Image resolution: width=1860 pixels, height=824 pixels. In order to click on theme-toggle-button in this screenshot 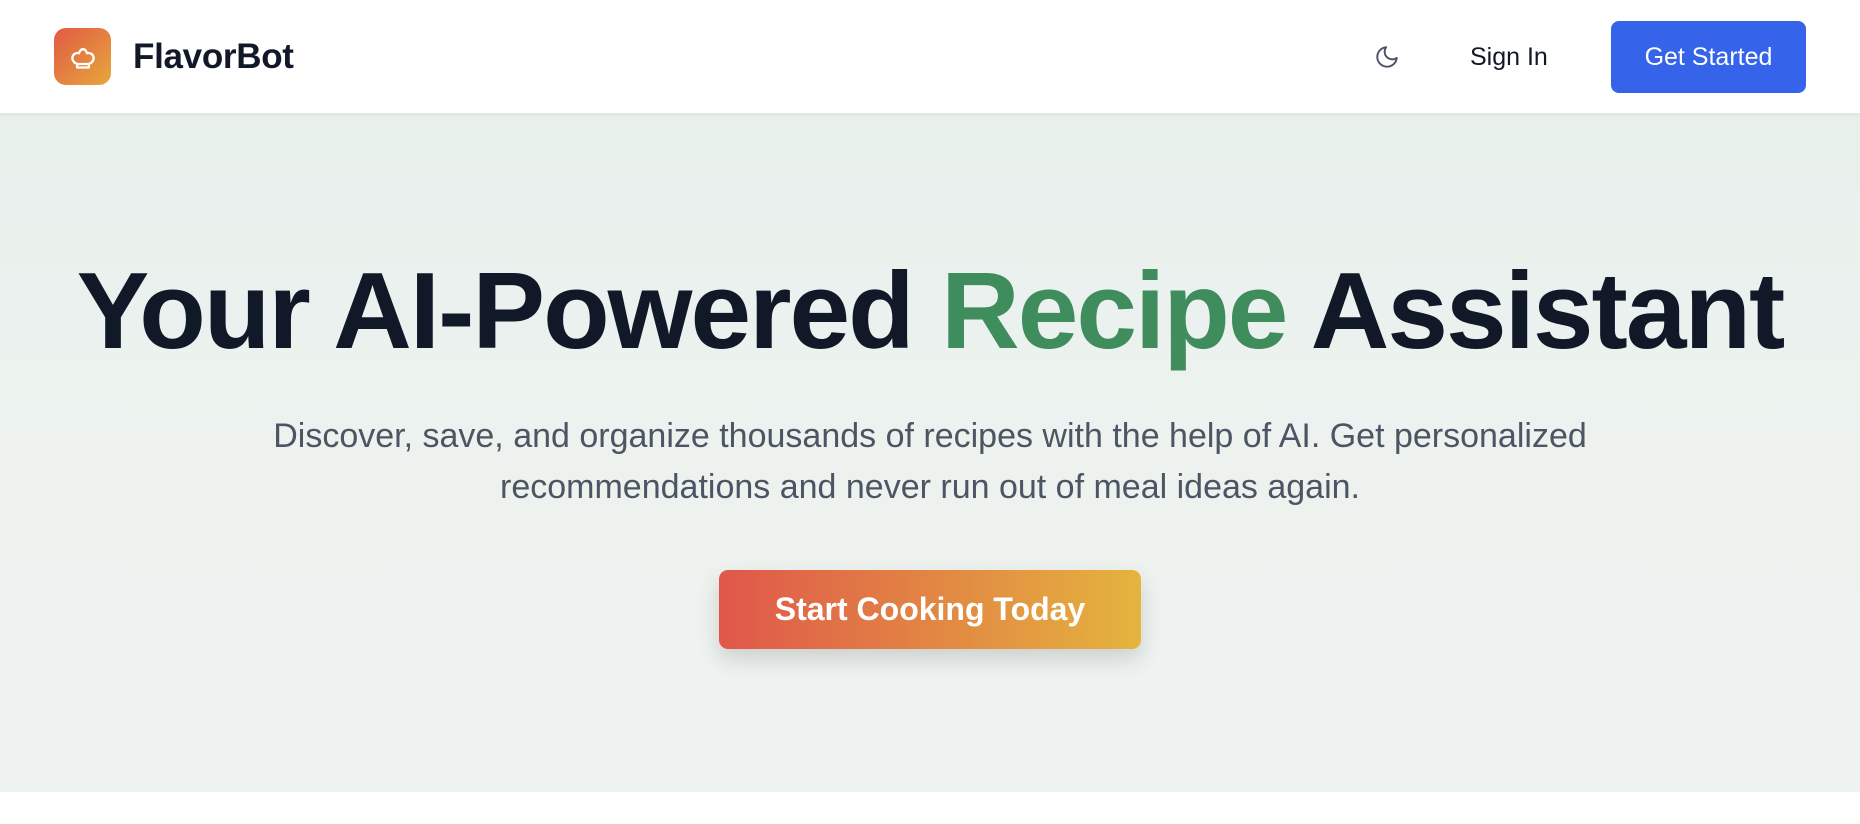, I will do `click(1387, 57)`.